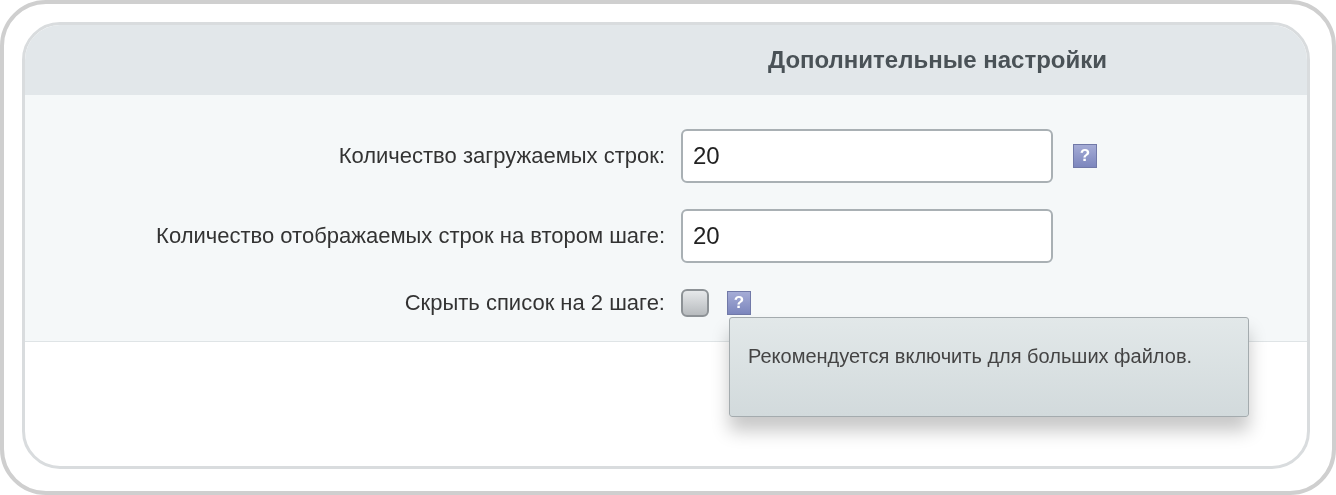 This screenshot has height=495, width=1336. I want to click on field-label: Количество отображаемых строк на втором шаге:, so click(410, 236).